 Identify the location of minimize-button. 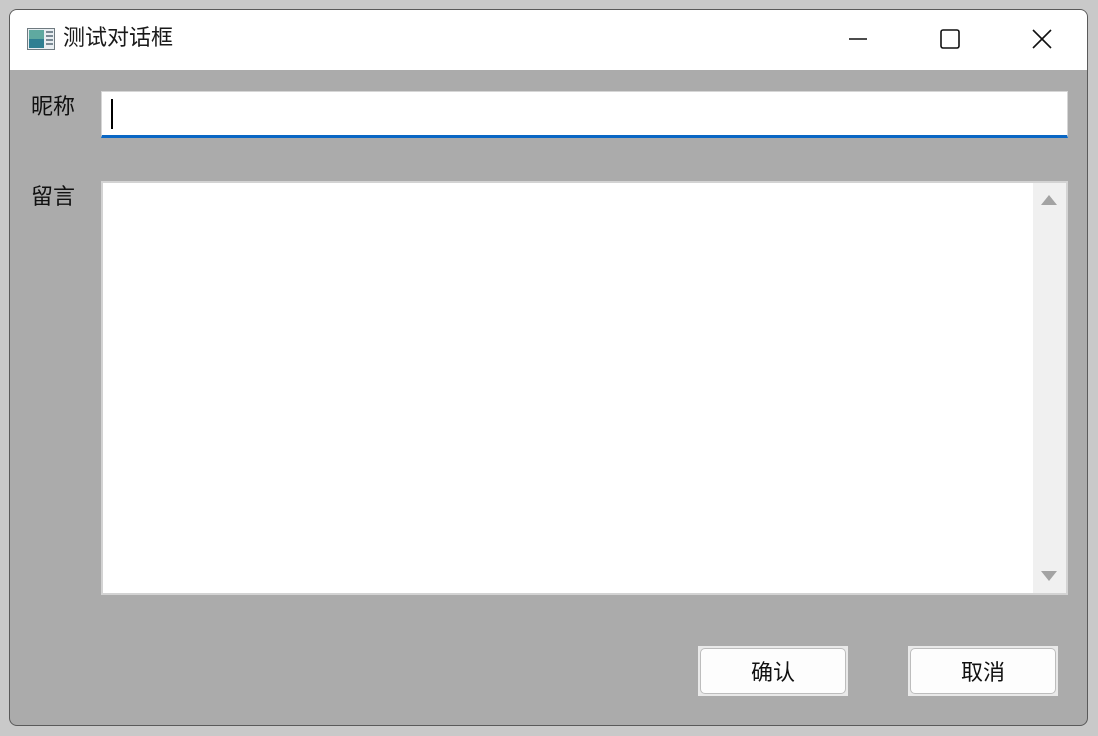
(858, 39).